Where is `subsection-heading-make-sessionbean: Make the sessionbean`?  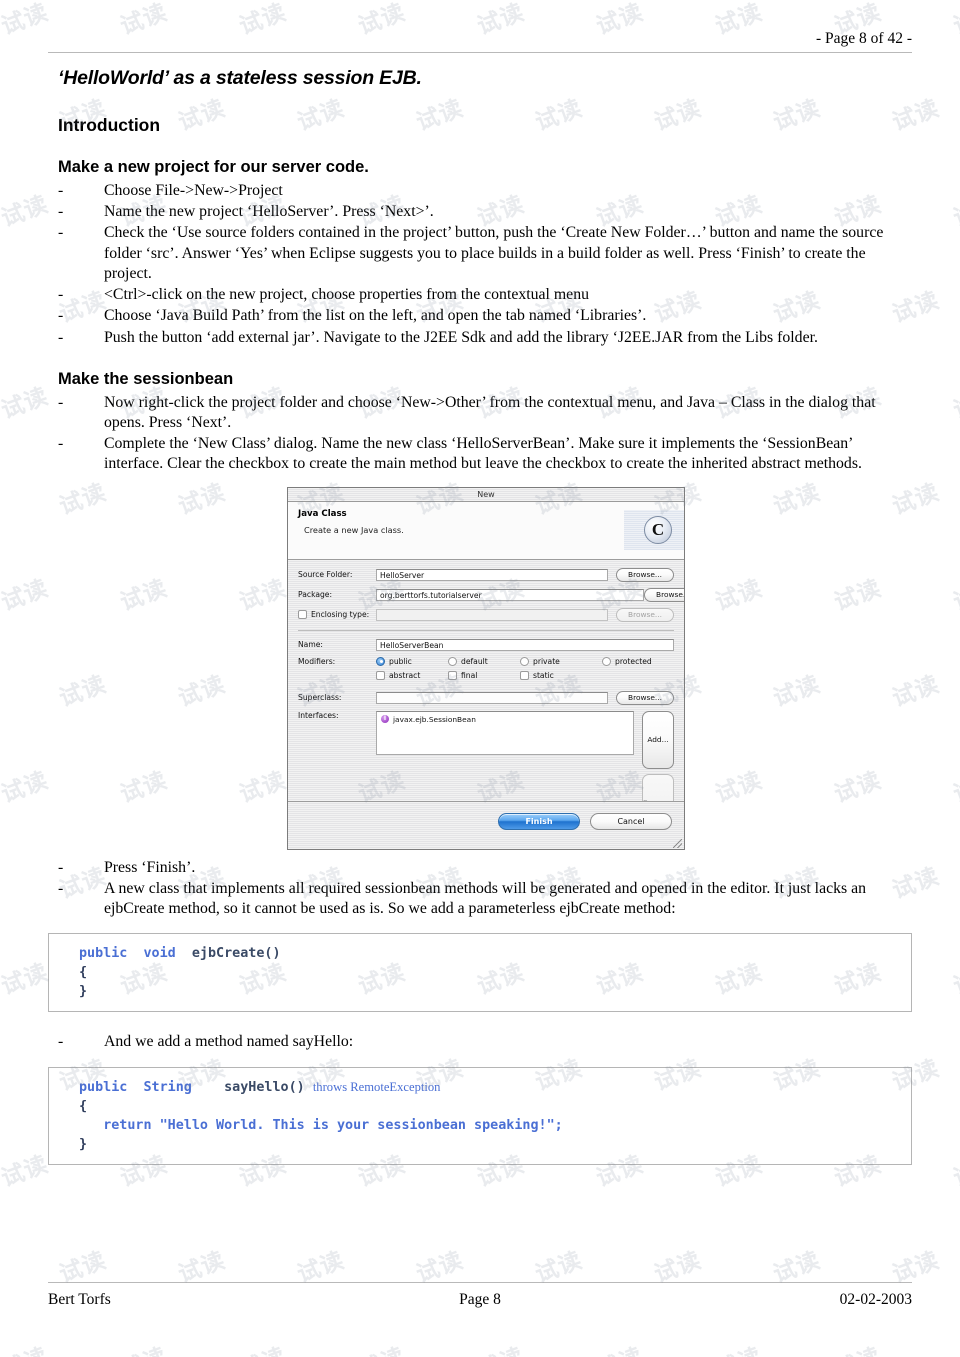
subsection-heading-make-sessionbean: Make the sessionbean is located at coordinates (146, 378).